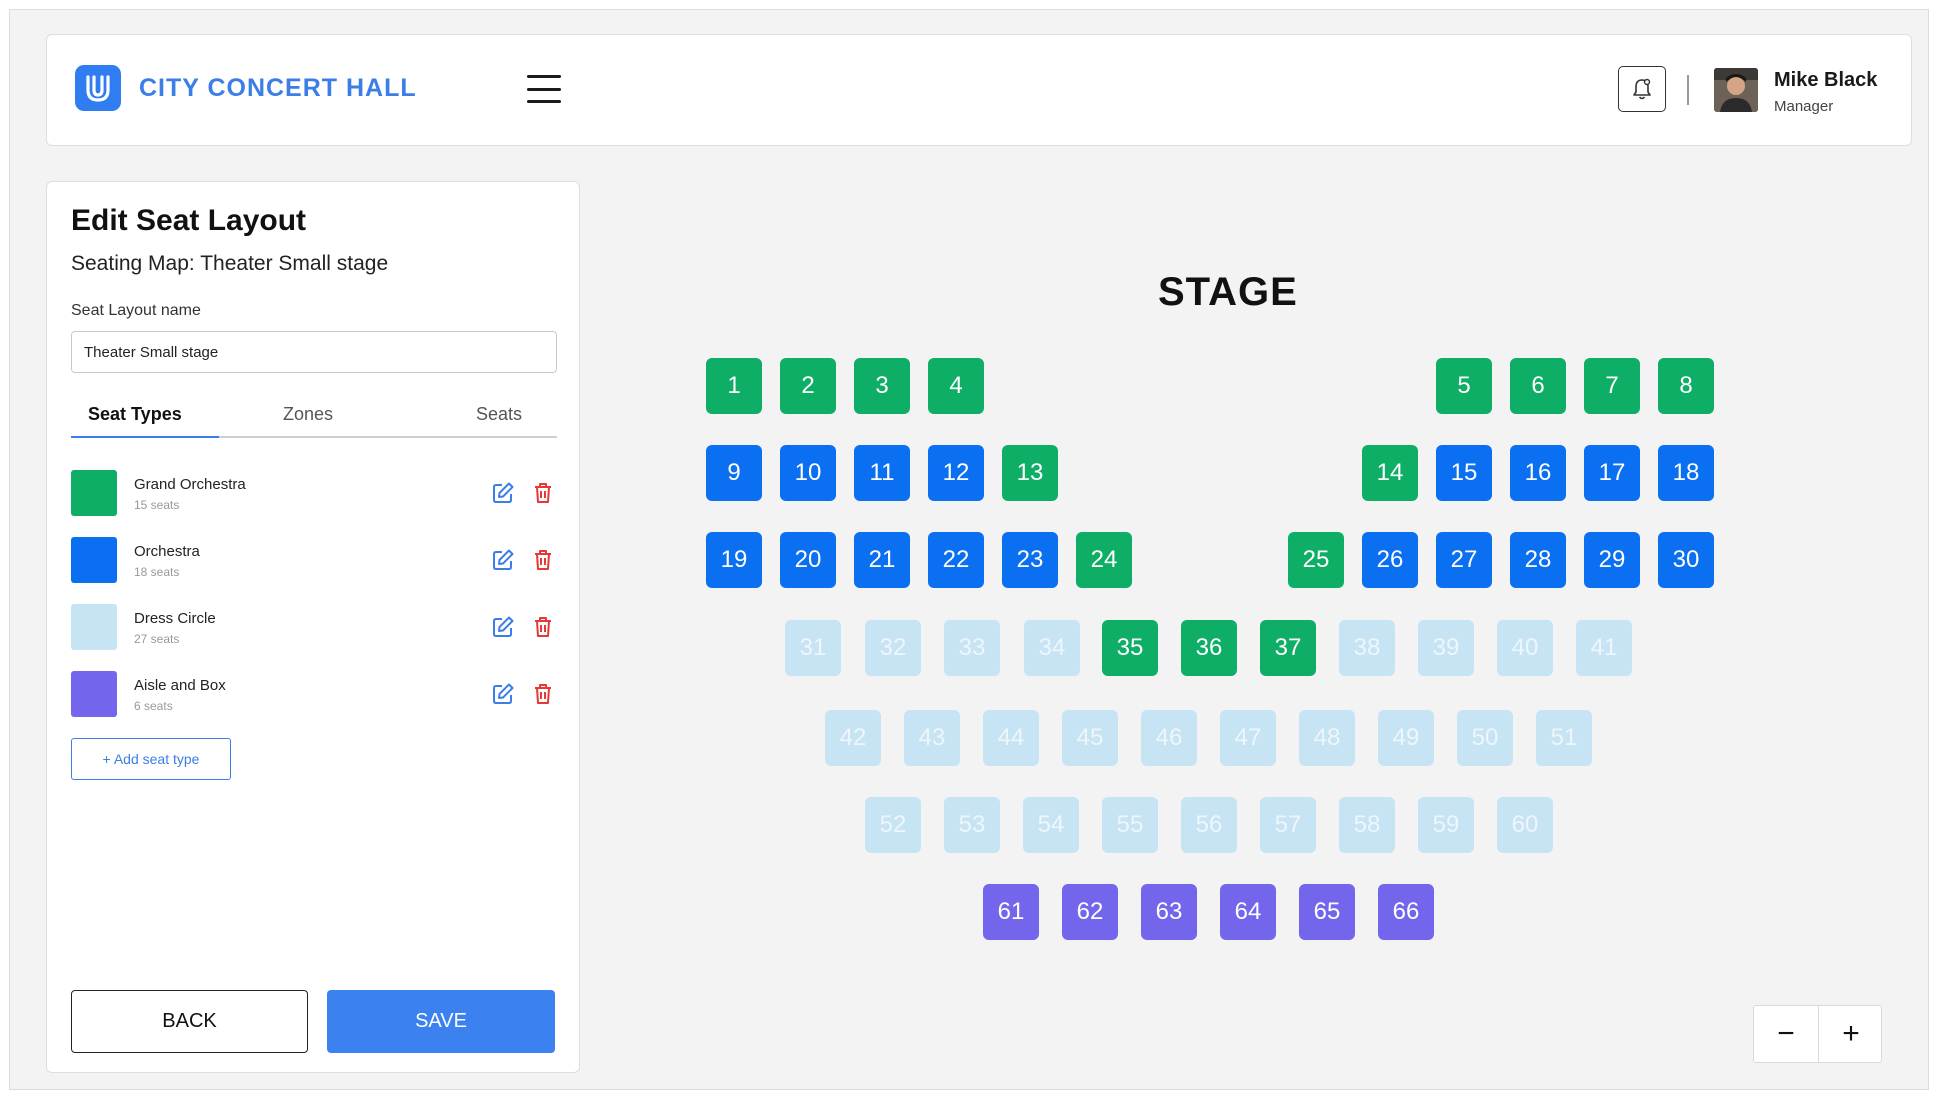  Describe the element at coordinates (1390, 473) in the screenshot. I see `seat-14: 14` at that location.